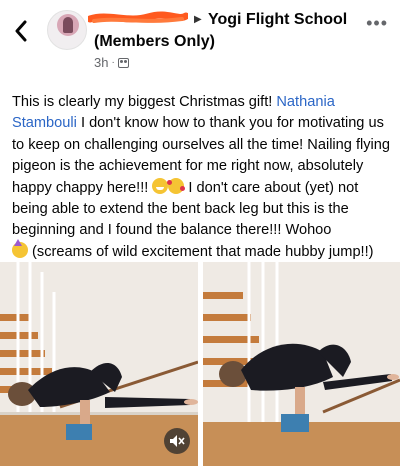  What do you see at coordinates (160, 185) in the screenshot?
I see `grinning-face-icon` at bounding box center [160, 185].